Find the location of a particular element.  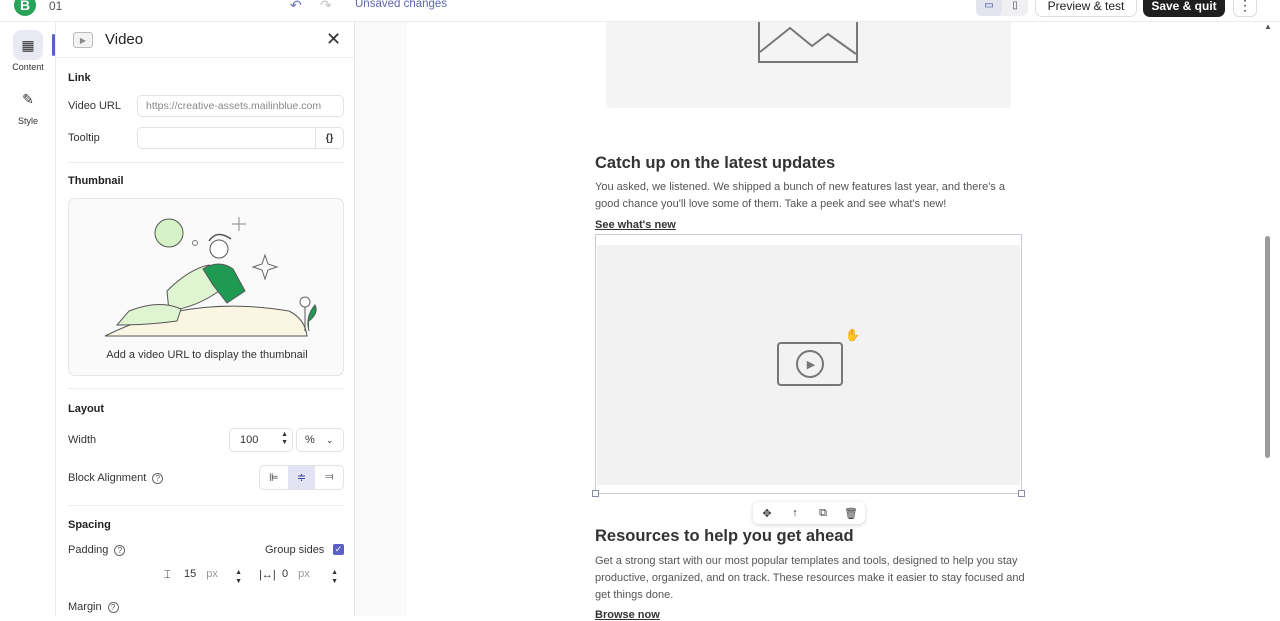

undo-icon: ↶ is located at coordinates (296, 7).